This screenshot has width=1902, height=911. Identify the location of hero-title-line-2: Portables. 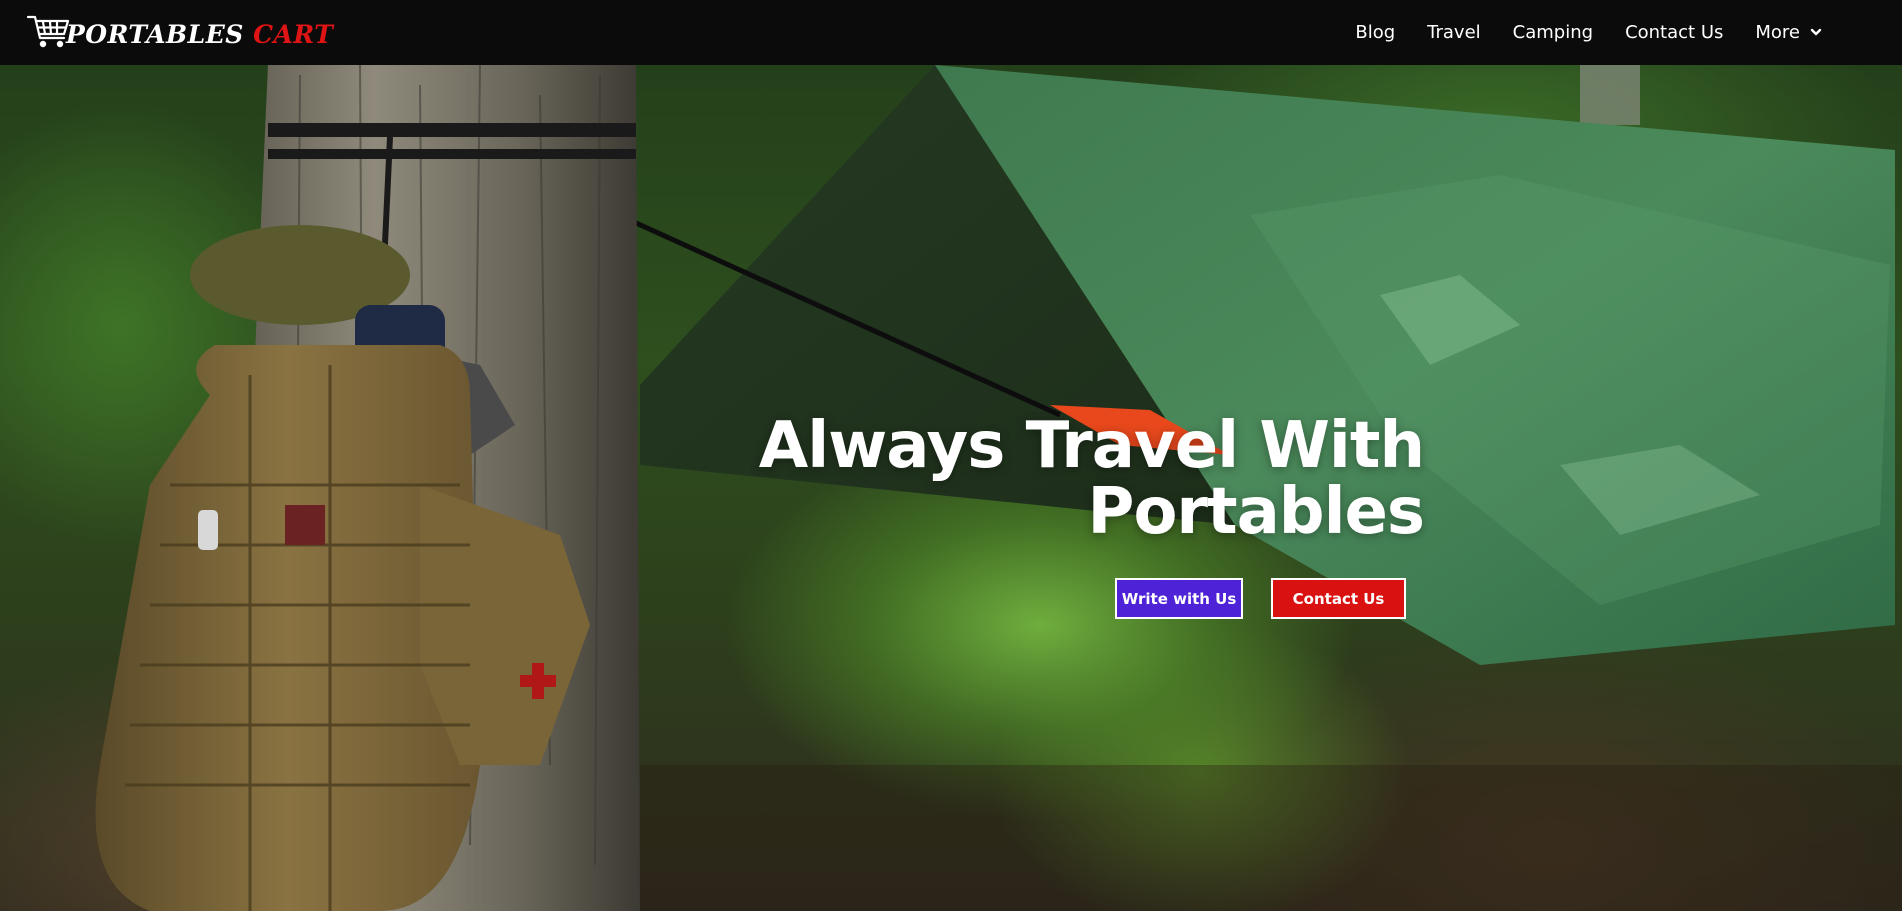
(1256, 512).